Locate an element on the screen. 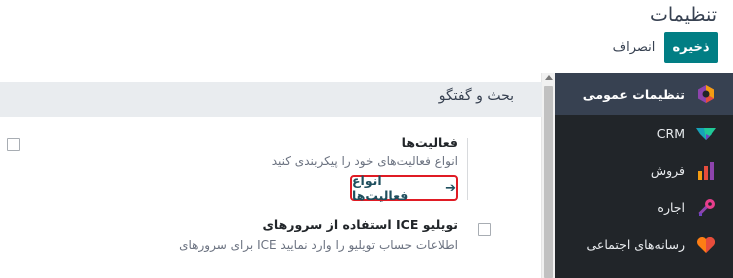 The width and height of the screenshot is (733, 278). activity-types-link: ➔ انواع فعالیت‌ها is located at coordinates (404, 188).